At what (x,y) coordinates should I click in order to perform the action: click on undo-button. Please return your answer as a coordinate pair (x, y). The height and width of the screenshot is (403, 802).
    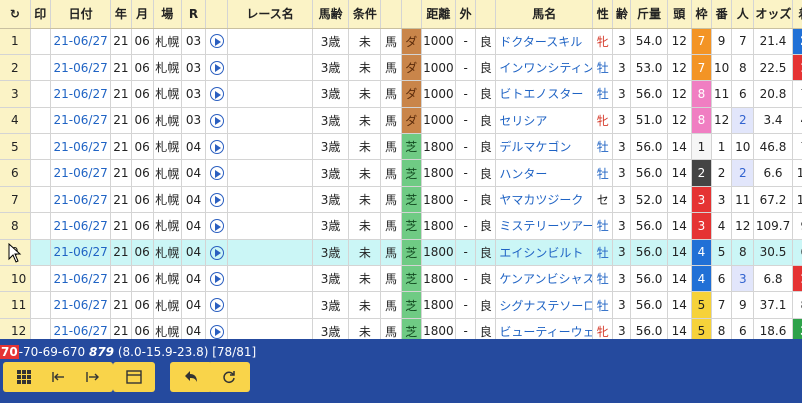
    Looking at the image, I should click on (191, 377).